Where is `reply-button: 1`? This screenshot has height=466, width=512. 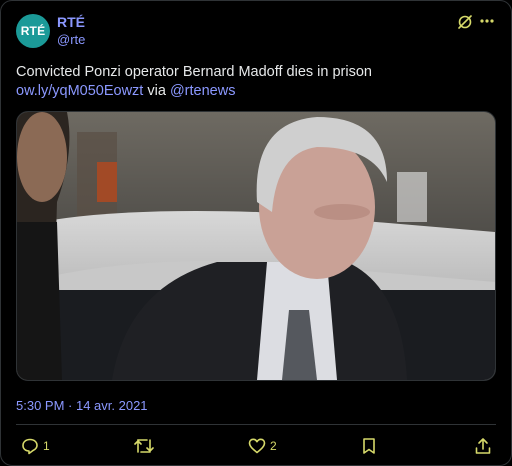 reply-button: 1 is located at coordinates (35, 446).